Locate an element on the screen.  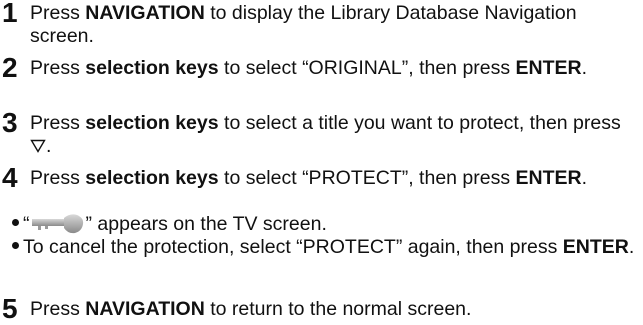
bullet-text-part: ” appears on the TV screen. is located at coordinates (206, 224).